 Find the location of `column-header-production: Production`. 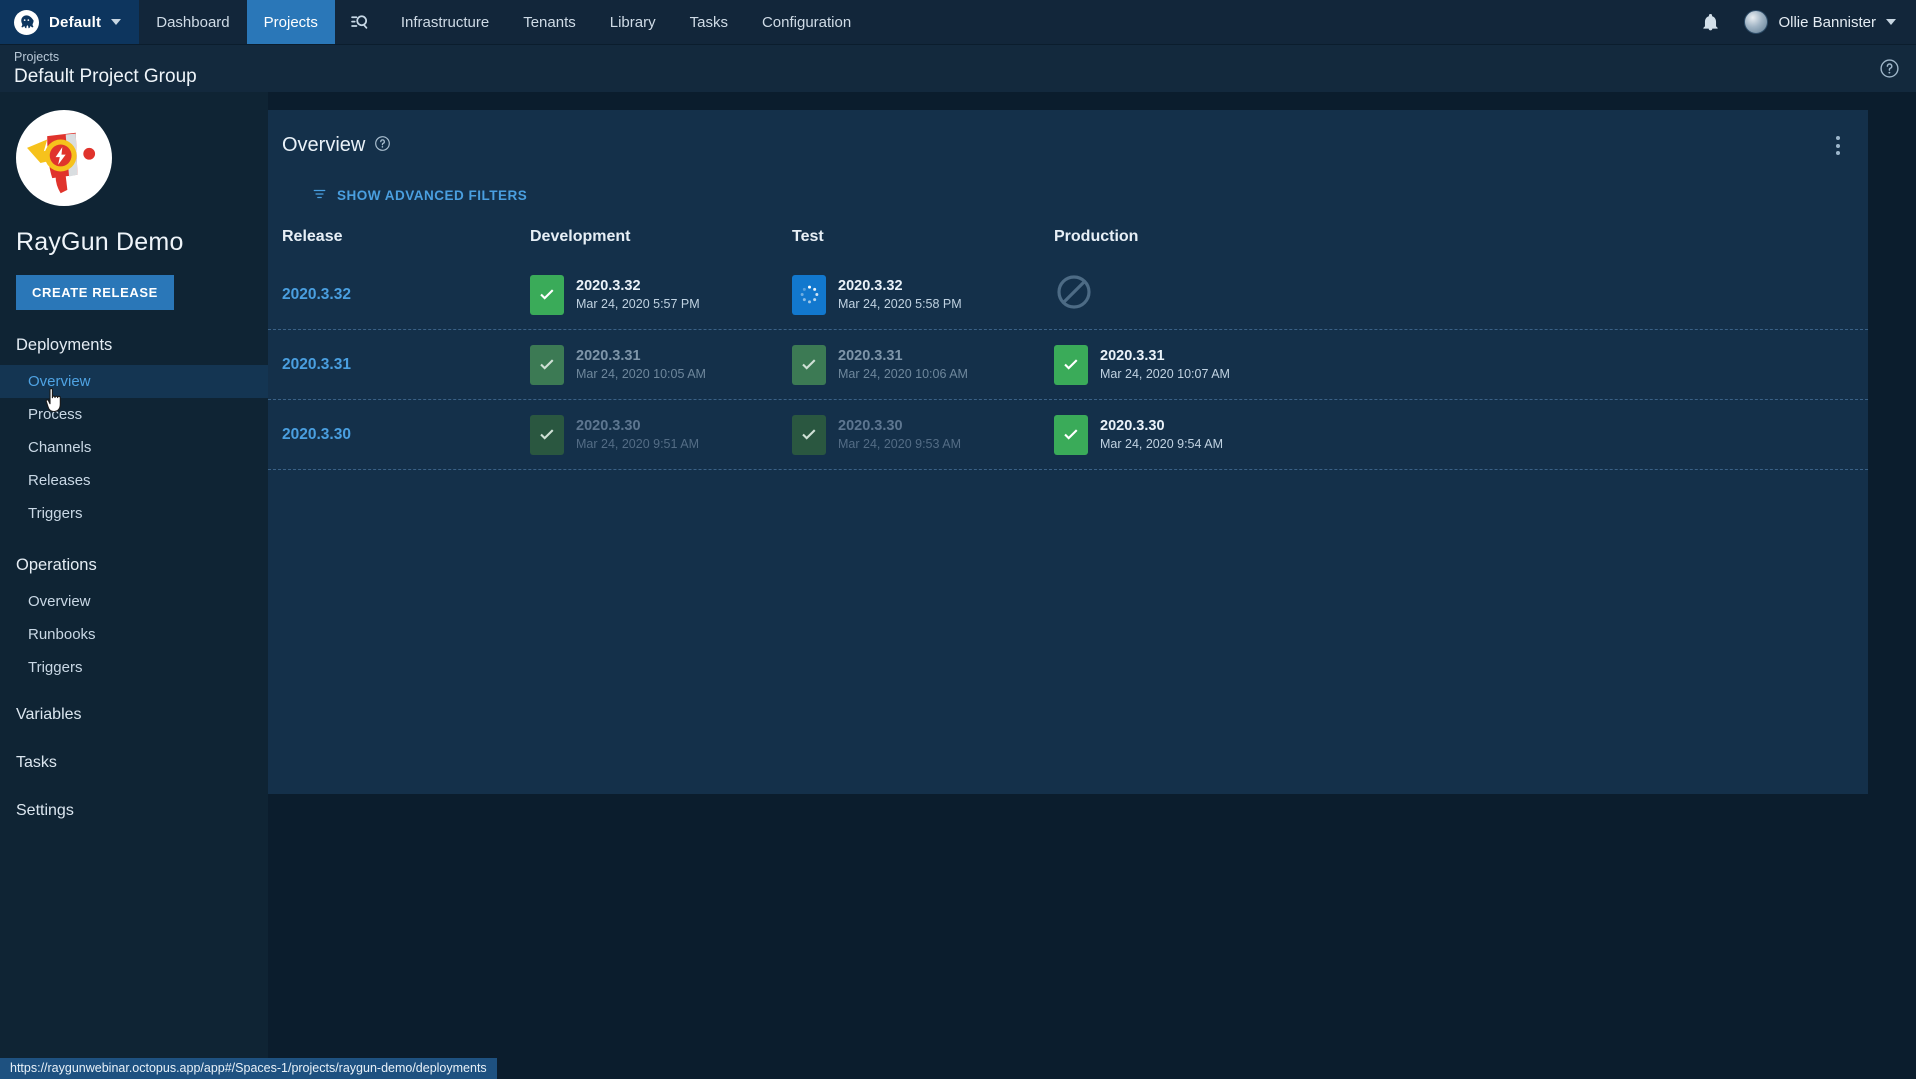

column-header-production: Production is located at coordinates (1096, 236).